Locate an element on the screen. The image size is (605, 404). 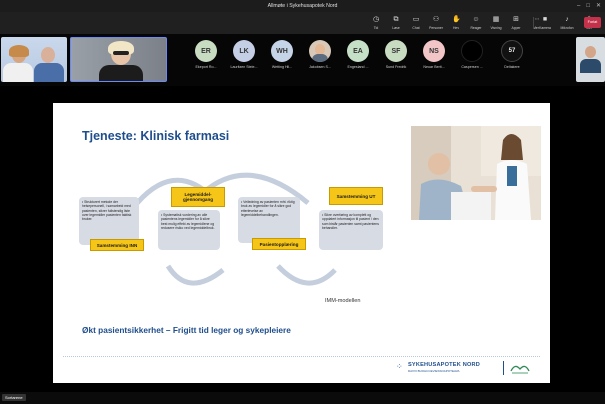
glasses is located at coordinates (121, 53).